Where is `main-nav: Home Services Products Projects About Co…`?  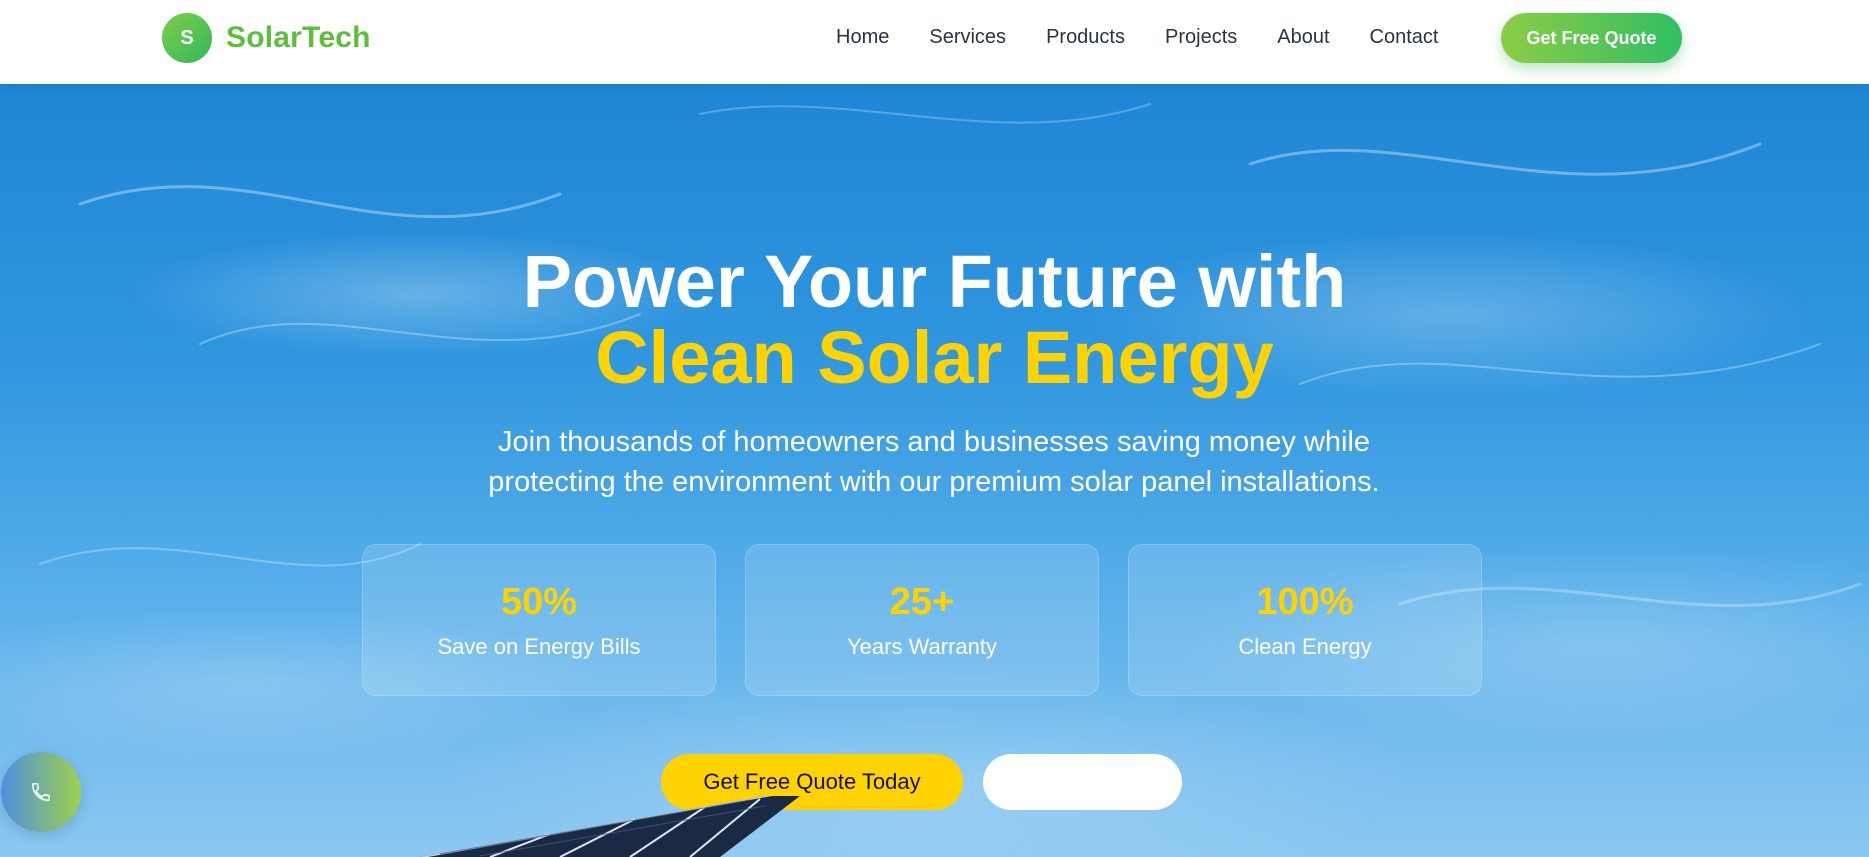
main-nav: Home Services Products Projects About Co… is located at coordinates (1137, 37).